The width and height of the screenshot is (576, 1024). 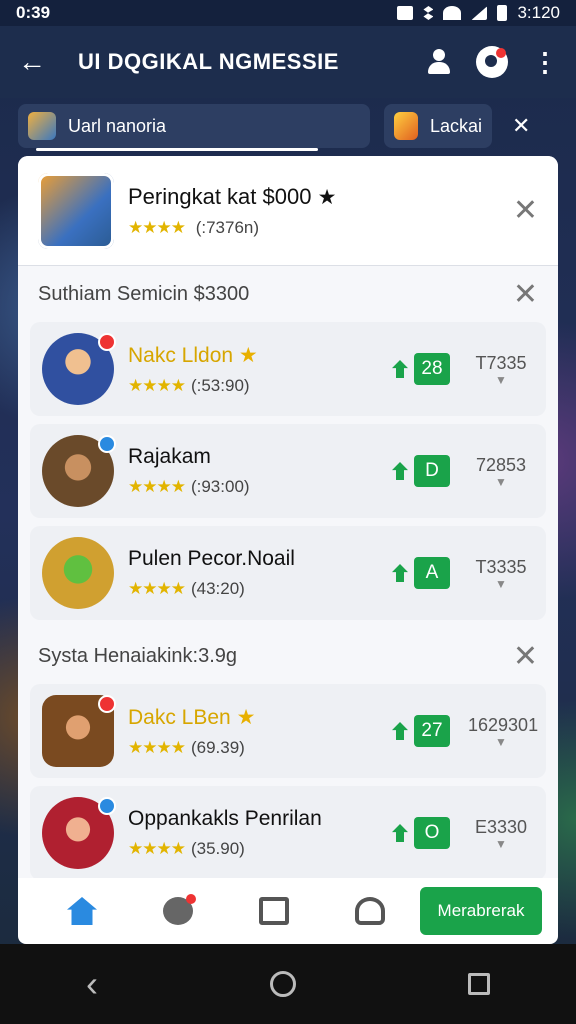 What do you see at coordinates (538, 12) in the screenshot?
I see `status-clock: 3:120` at bounding box center [538, 12].